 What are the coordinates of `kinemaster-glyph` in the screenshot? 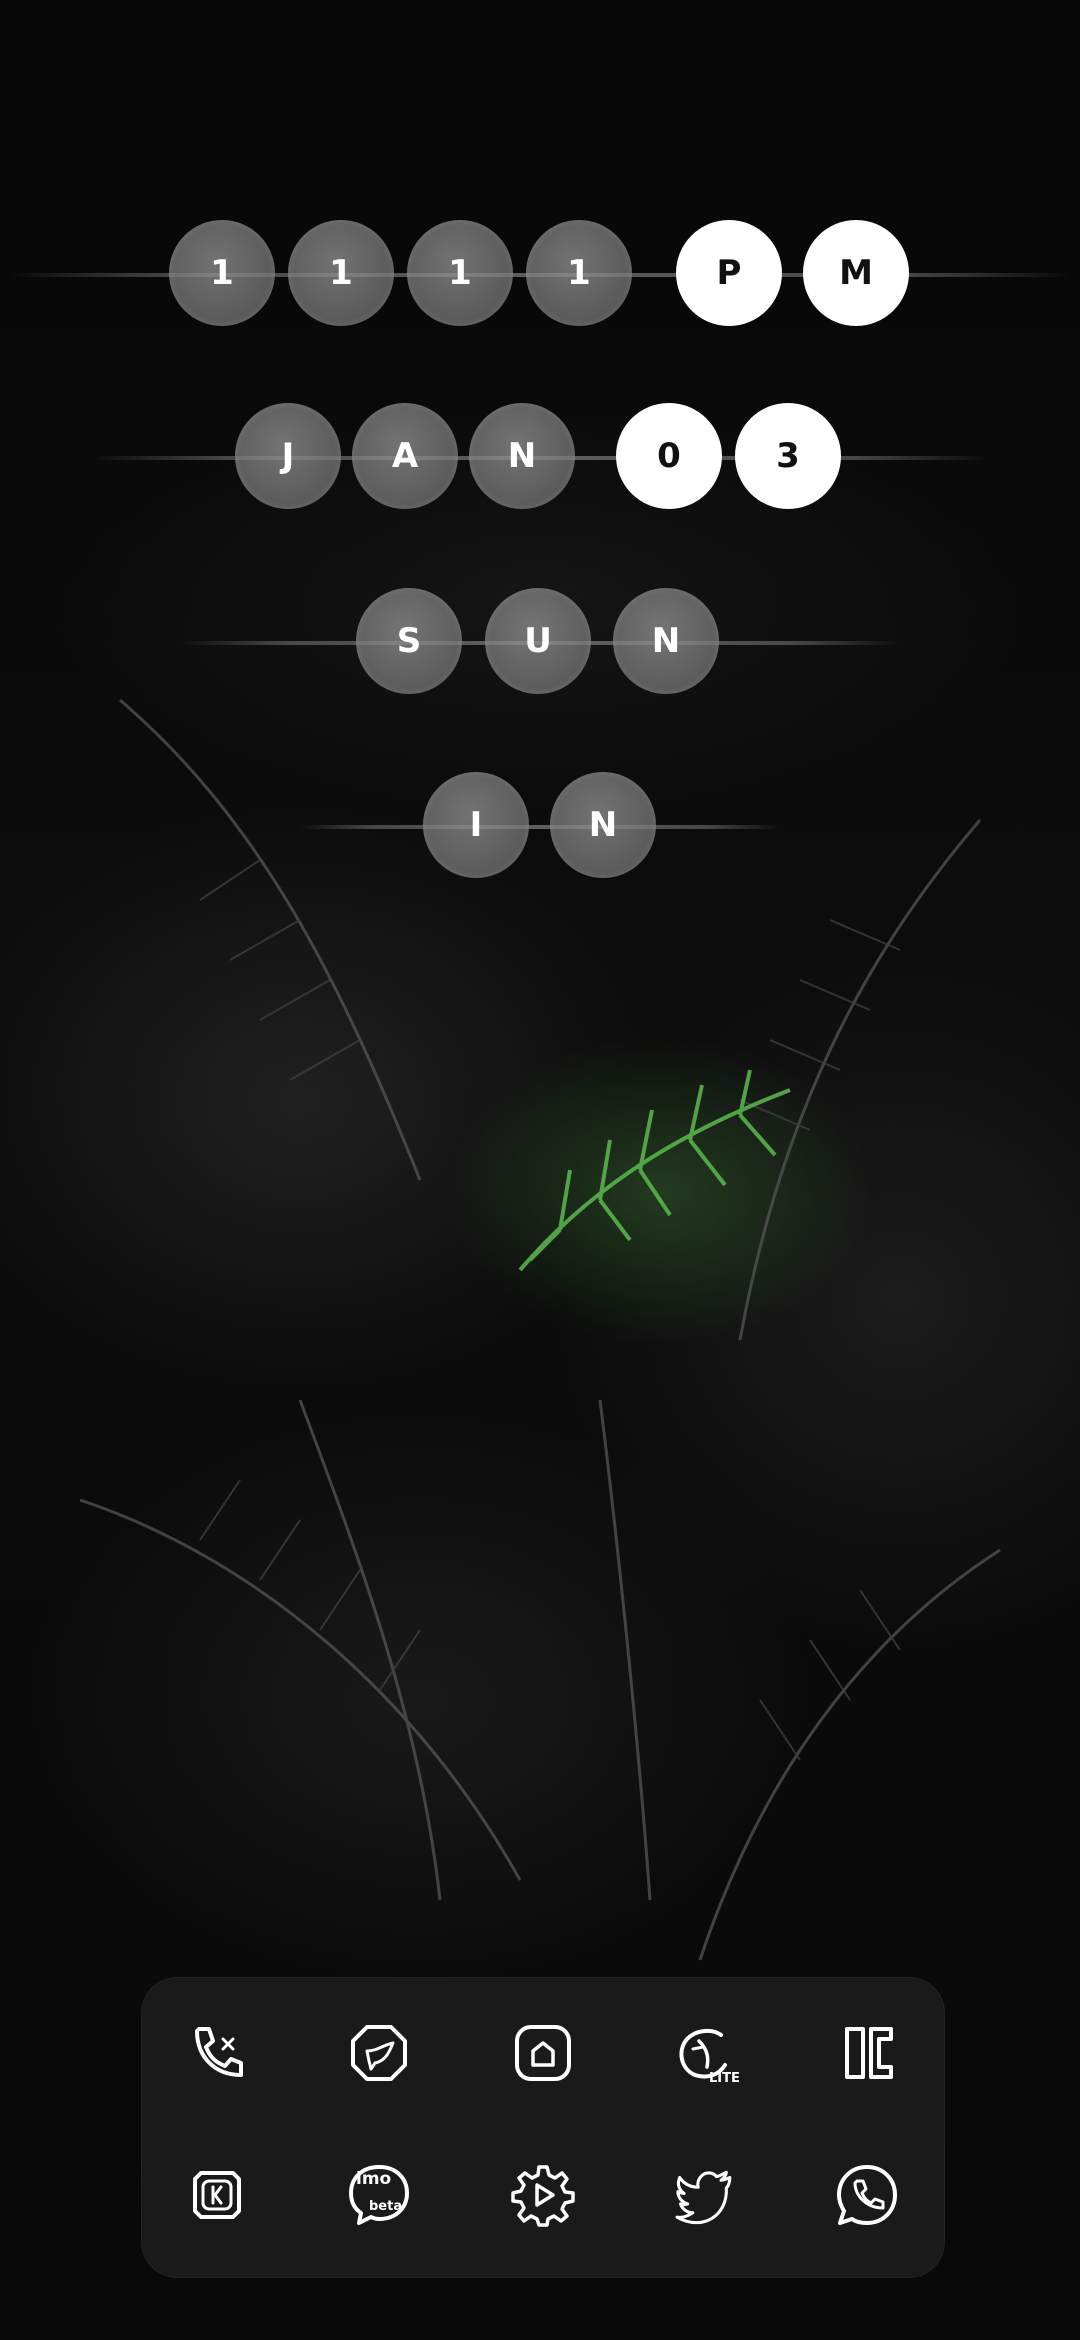 It's located at (217, 2195).